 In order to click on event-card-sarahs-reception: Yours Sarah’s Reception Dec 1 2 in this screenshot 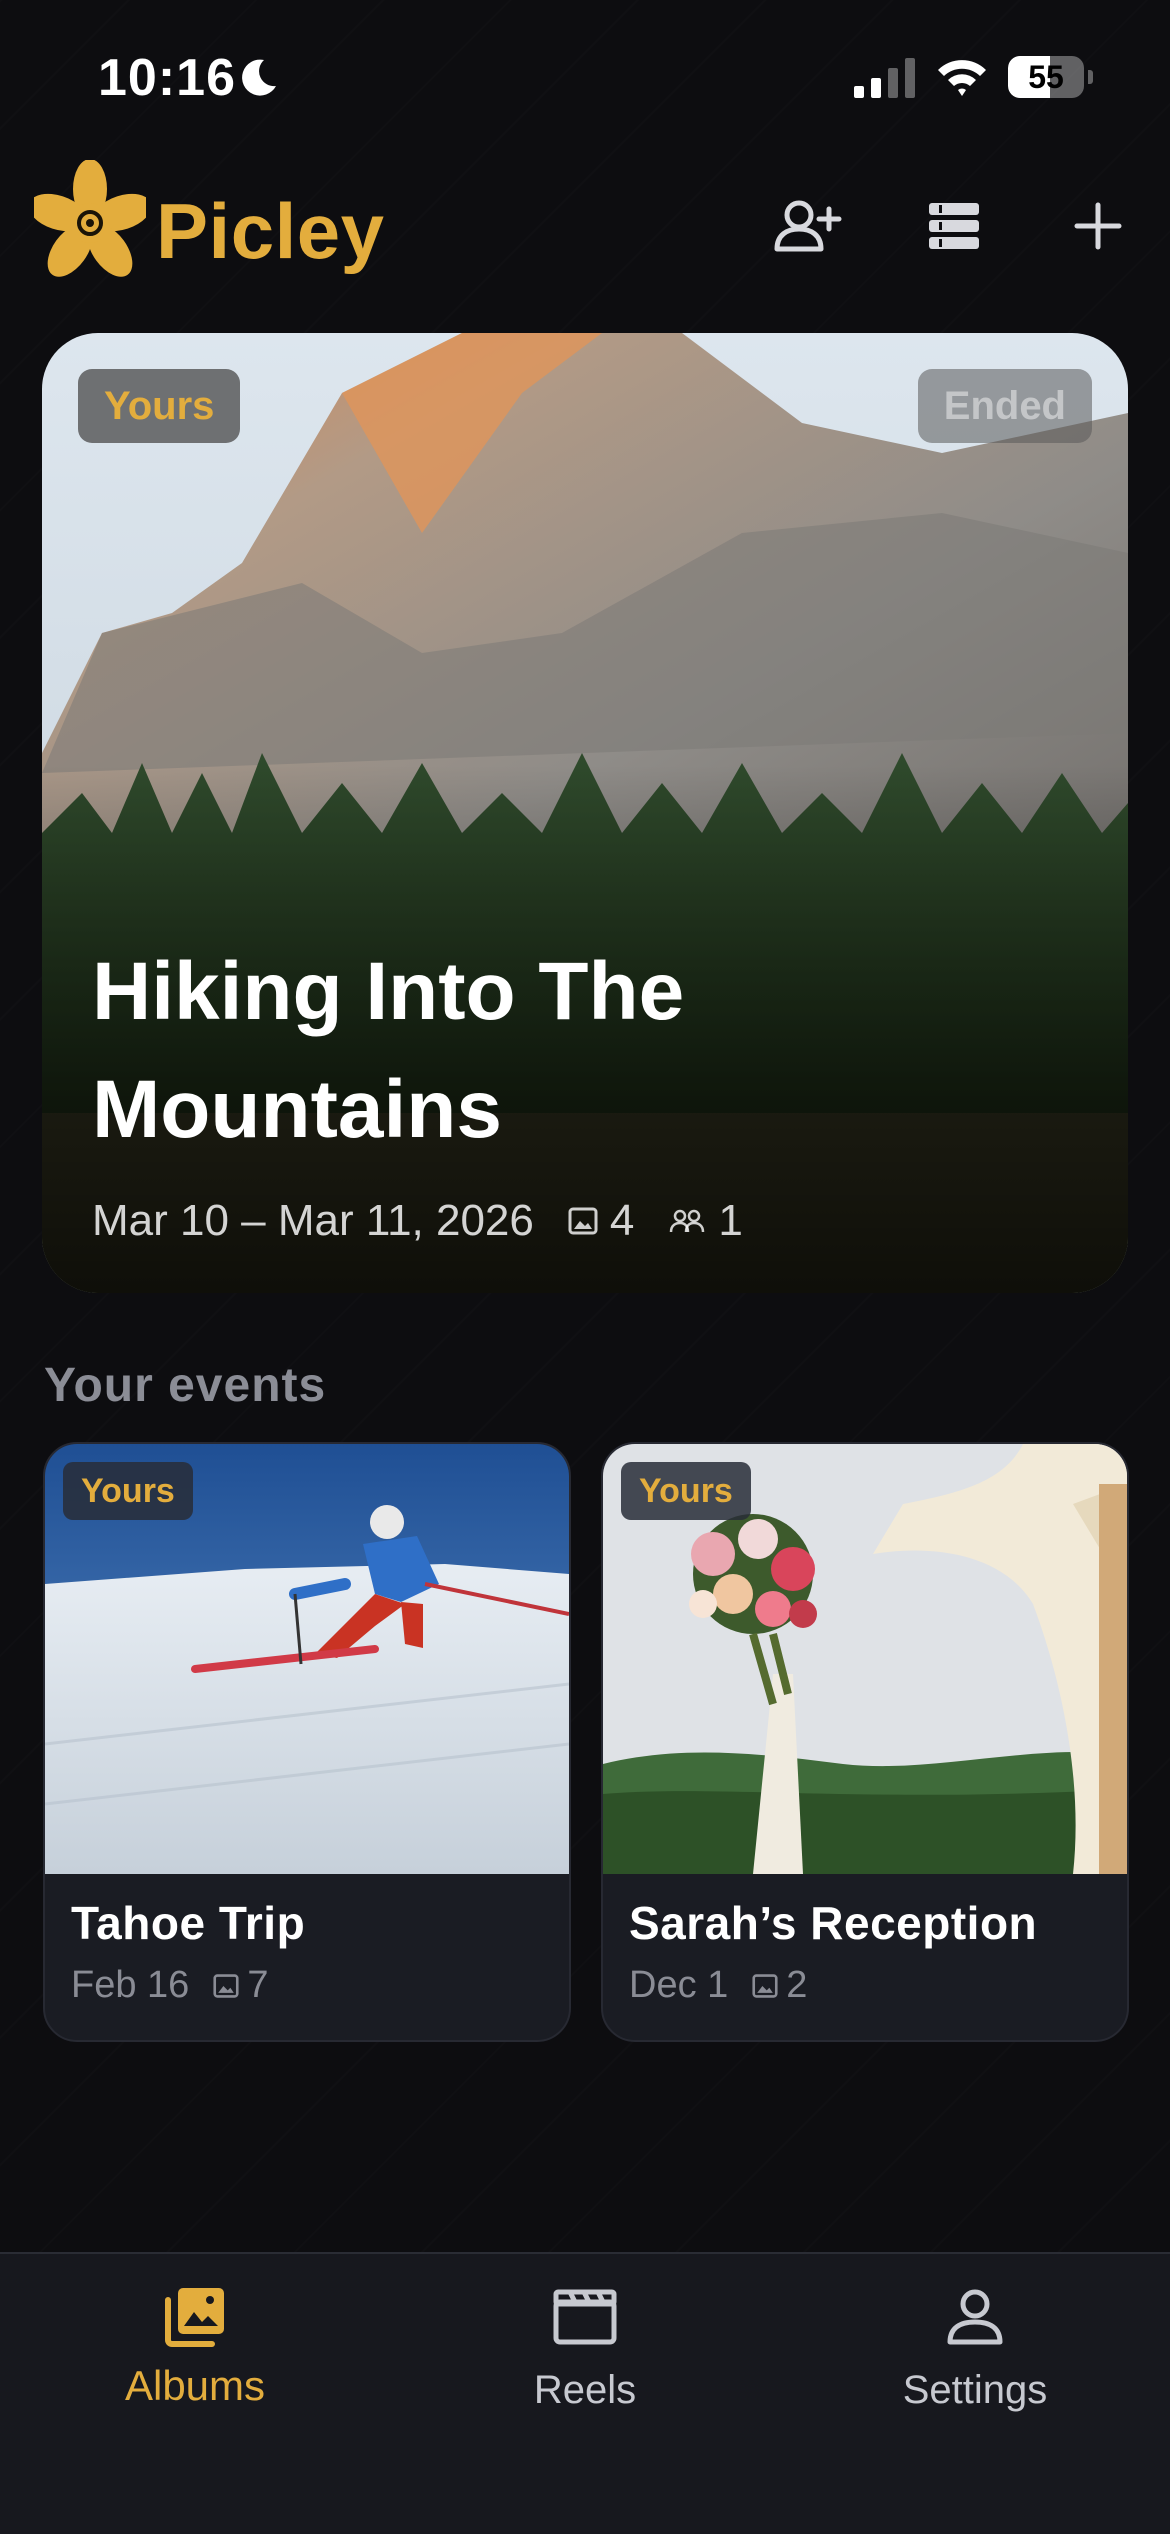, I will do `click(865, 1742)`.